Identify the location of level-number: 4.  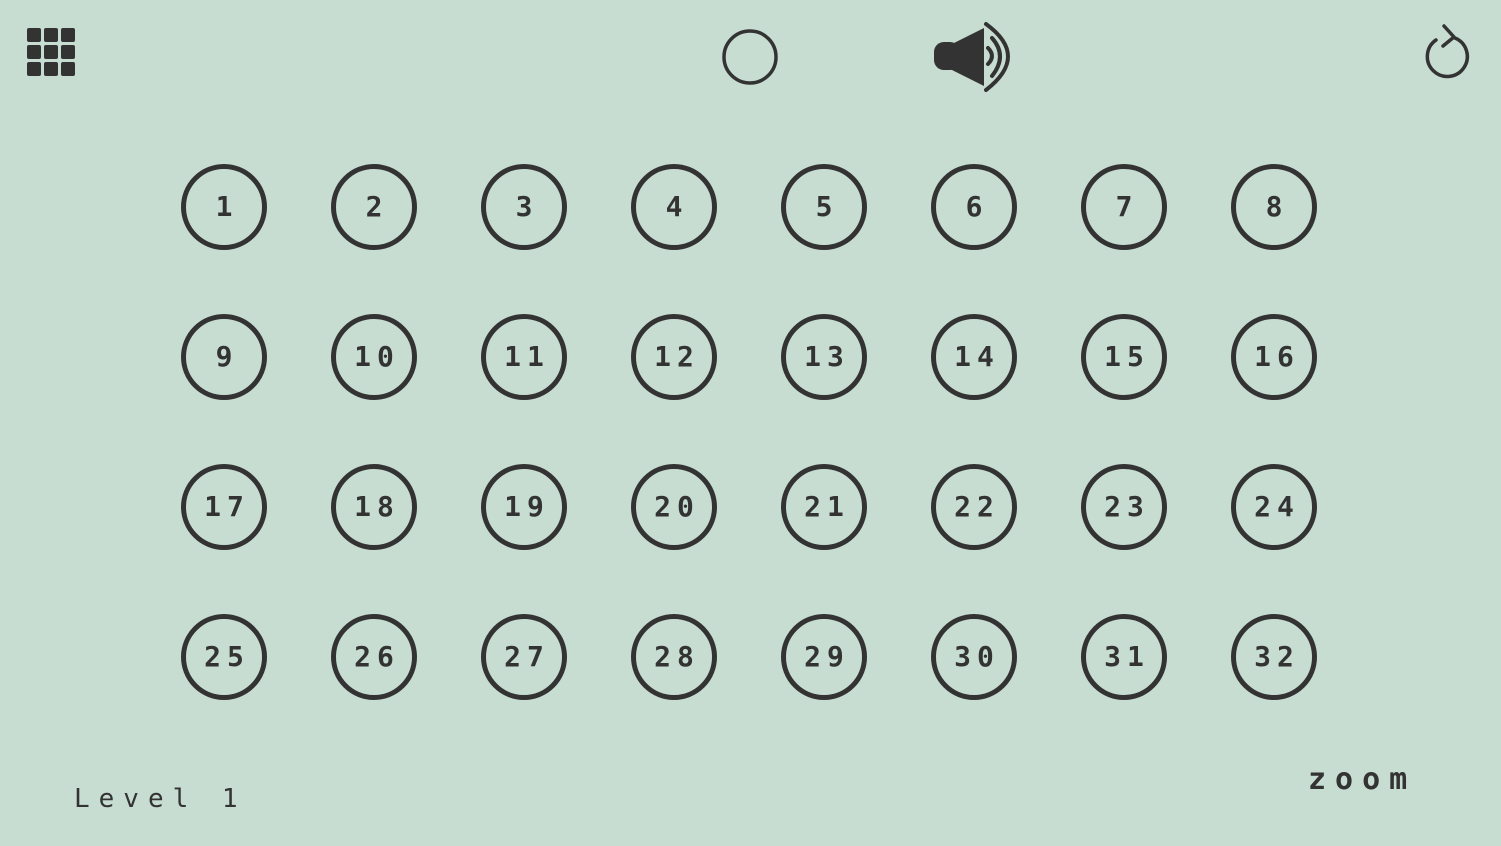
(677, 206).